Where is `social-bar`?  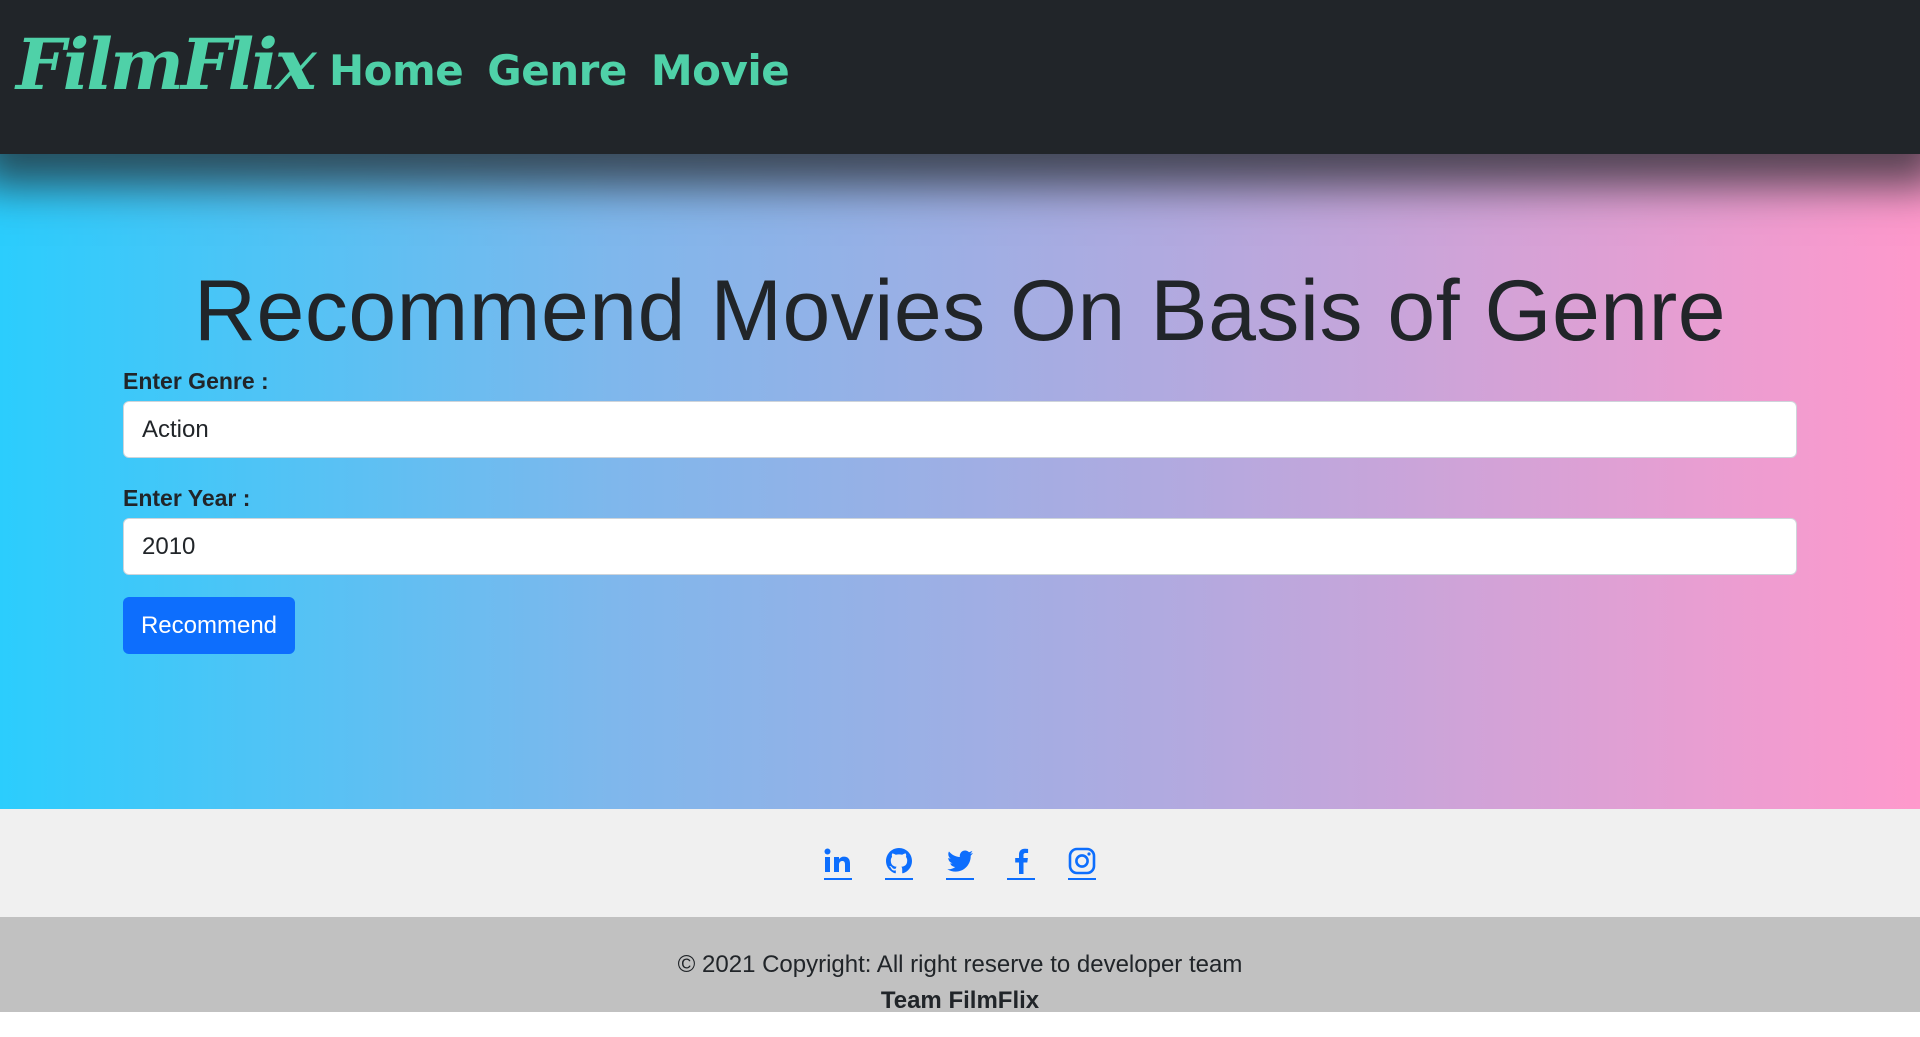
social-bar is located at coordinates (960, 863).